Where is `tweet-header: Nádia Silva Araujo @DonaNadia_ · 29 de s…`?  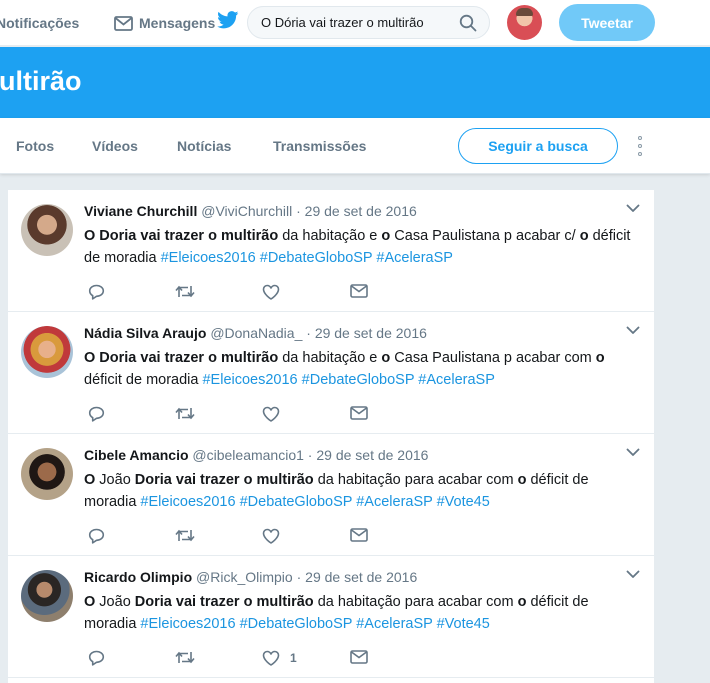 tweet-header: Nádia Silva Araujo @DonaNadia_ · 29 de s… is located at coordinates (255, 333).